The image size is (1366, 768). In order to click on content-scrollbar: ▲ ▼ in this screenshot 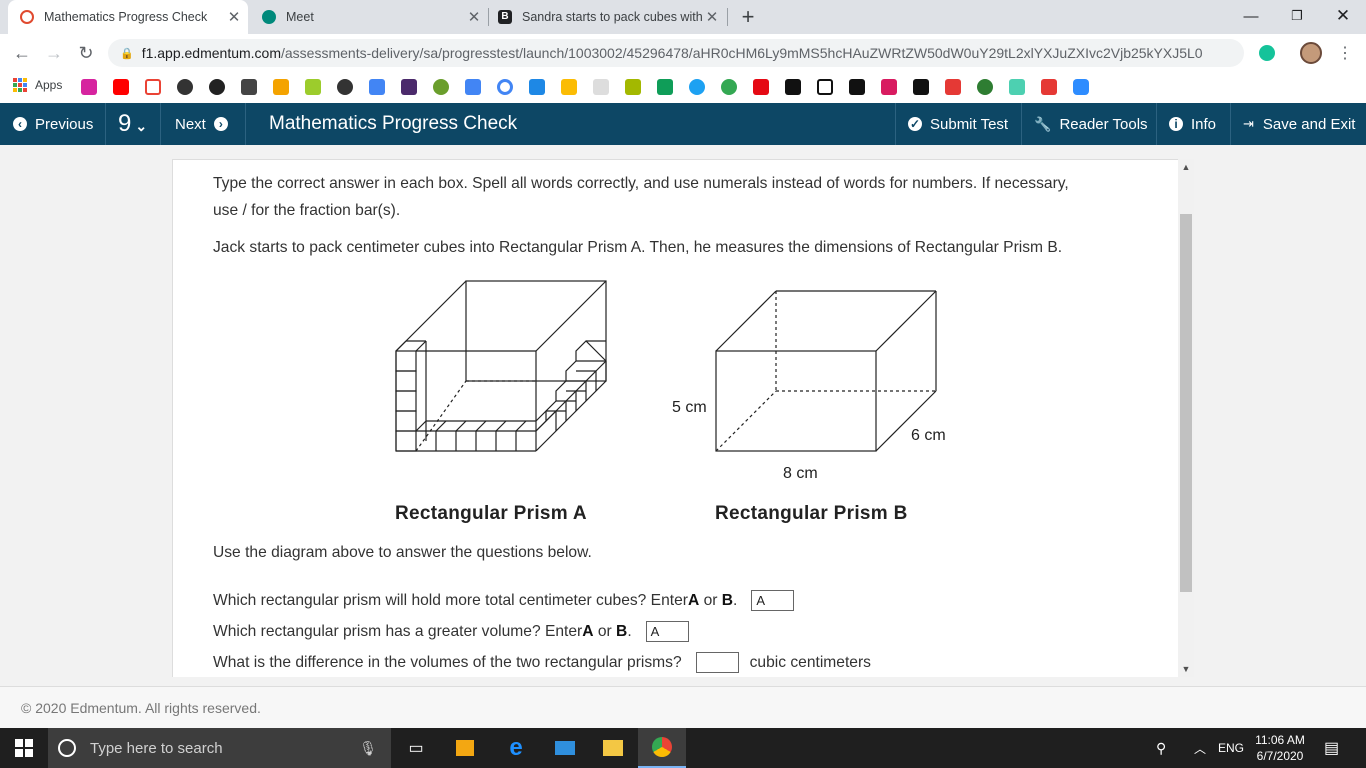, I will do `click(1186, 418)`.